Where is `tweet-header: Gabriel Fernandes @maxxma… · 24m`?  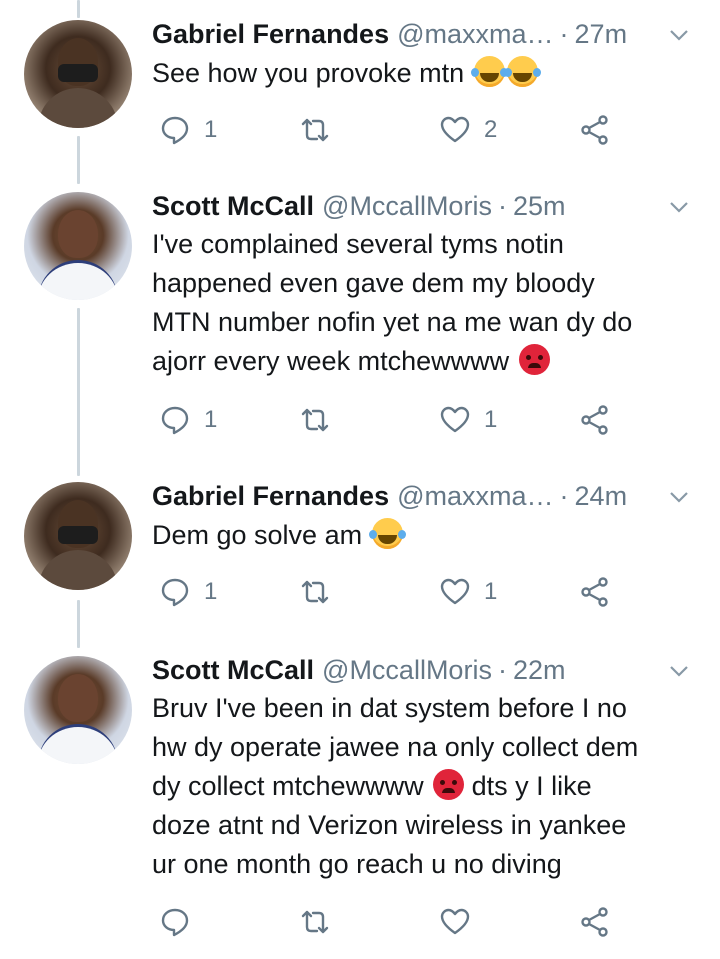 tweet-header: Gabriel Fernandes @maxxma… · 24m is located at coordinates (389, 496).